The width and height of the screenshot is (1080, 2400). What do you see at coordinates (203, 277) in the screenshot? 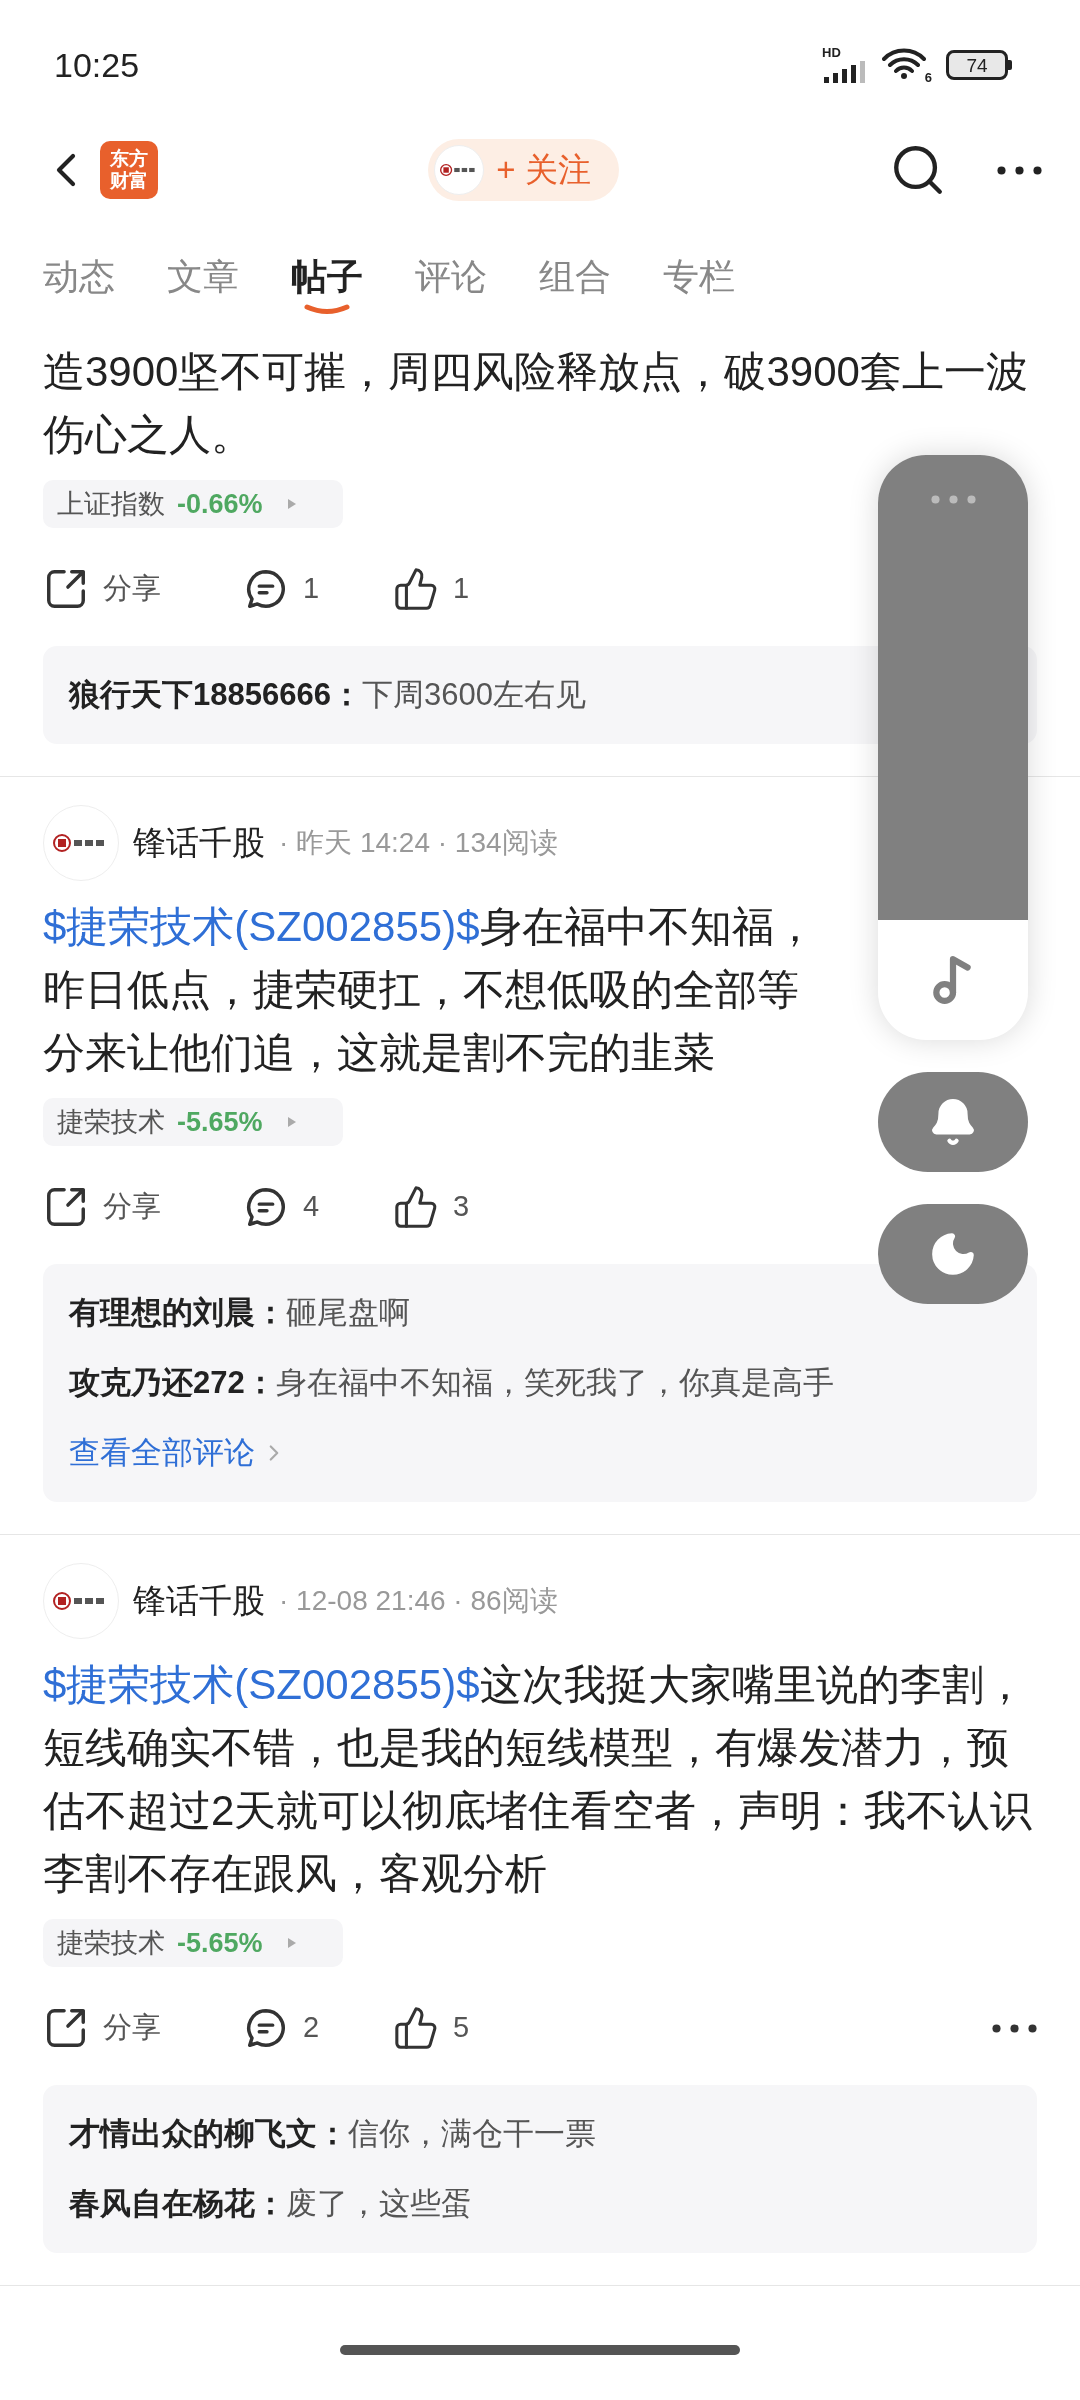
I see `tab: 文章` at bounding box center [203, 277].